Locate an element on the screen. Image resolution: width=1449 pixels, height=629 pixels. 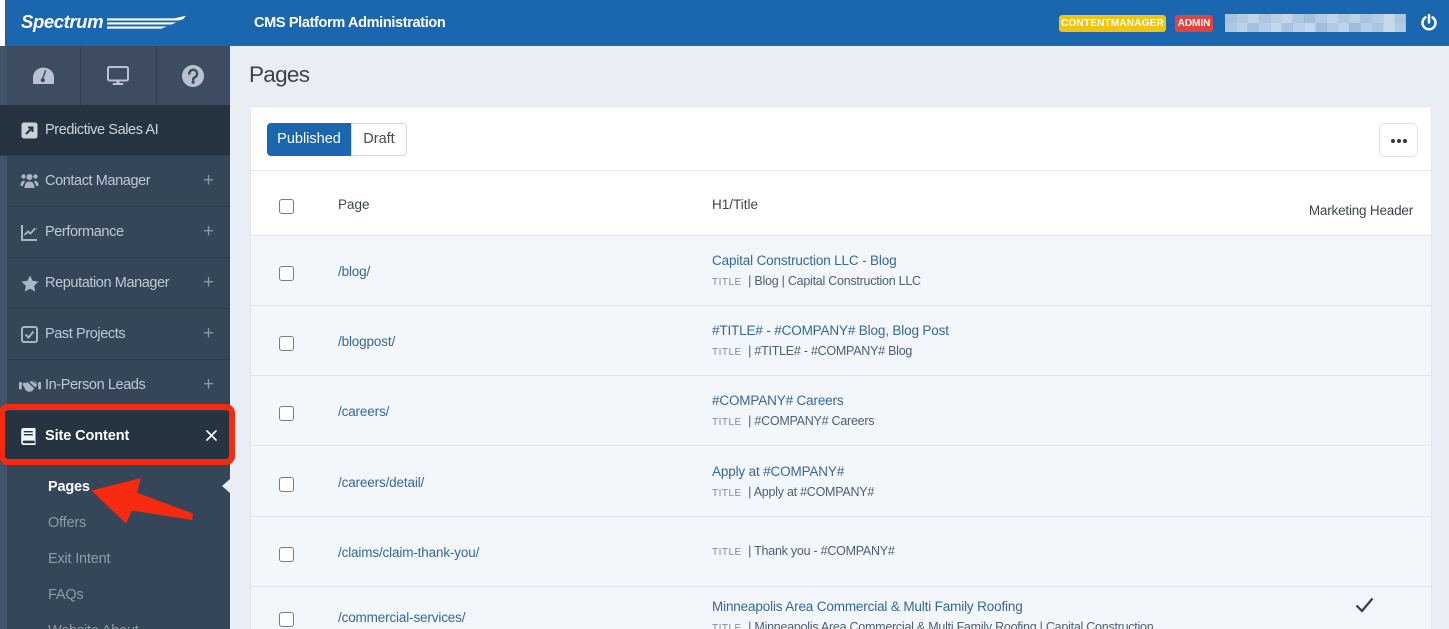
svg-text: Spectrum is located at coordinates (62, 21).